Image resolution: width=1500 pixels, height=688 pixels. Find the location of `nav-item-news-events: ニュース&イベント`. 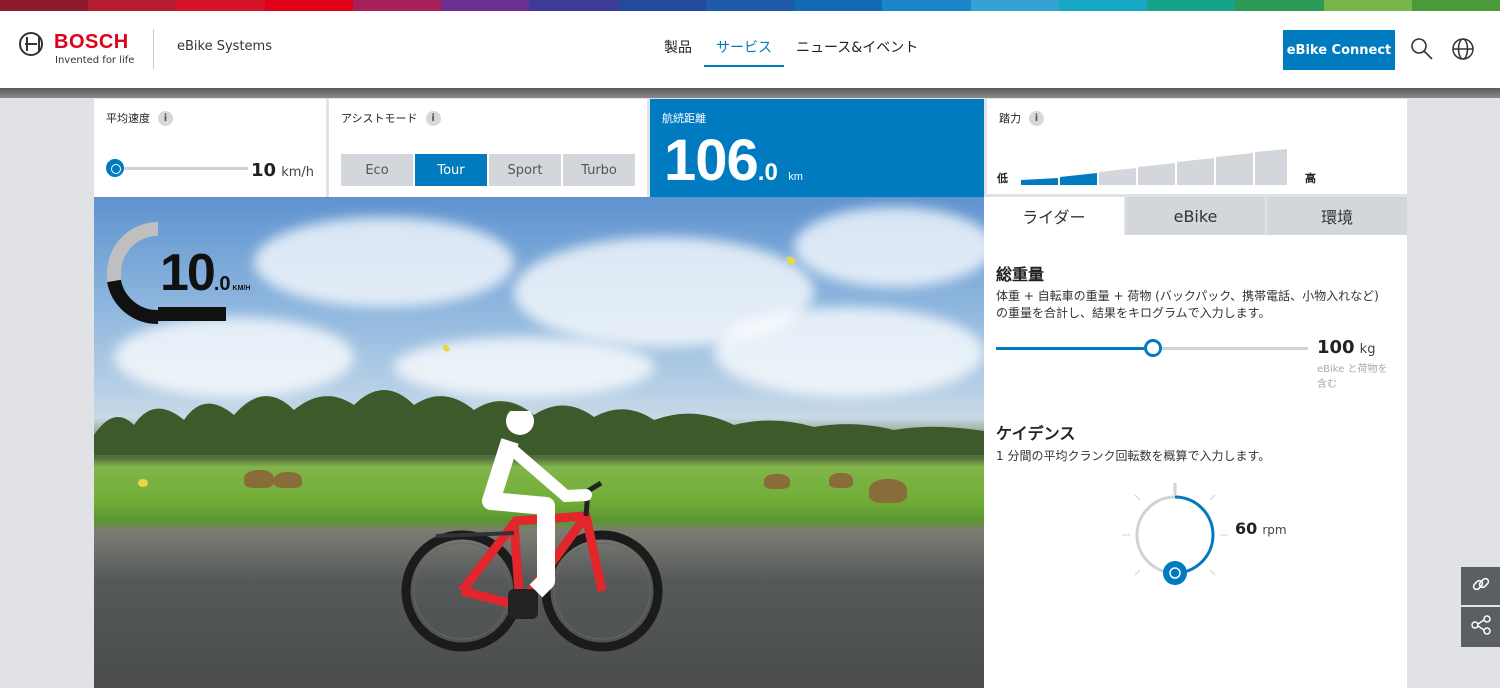

nav-item-news-events: ニュース&イベント is located at coordinates (857, 51).